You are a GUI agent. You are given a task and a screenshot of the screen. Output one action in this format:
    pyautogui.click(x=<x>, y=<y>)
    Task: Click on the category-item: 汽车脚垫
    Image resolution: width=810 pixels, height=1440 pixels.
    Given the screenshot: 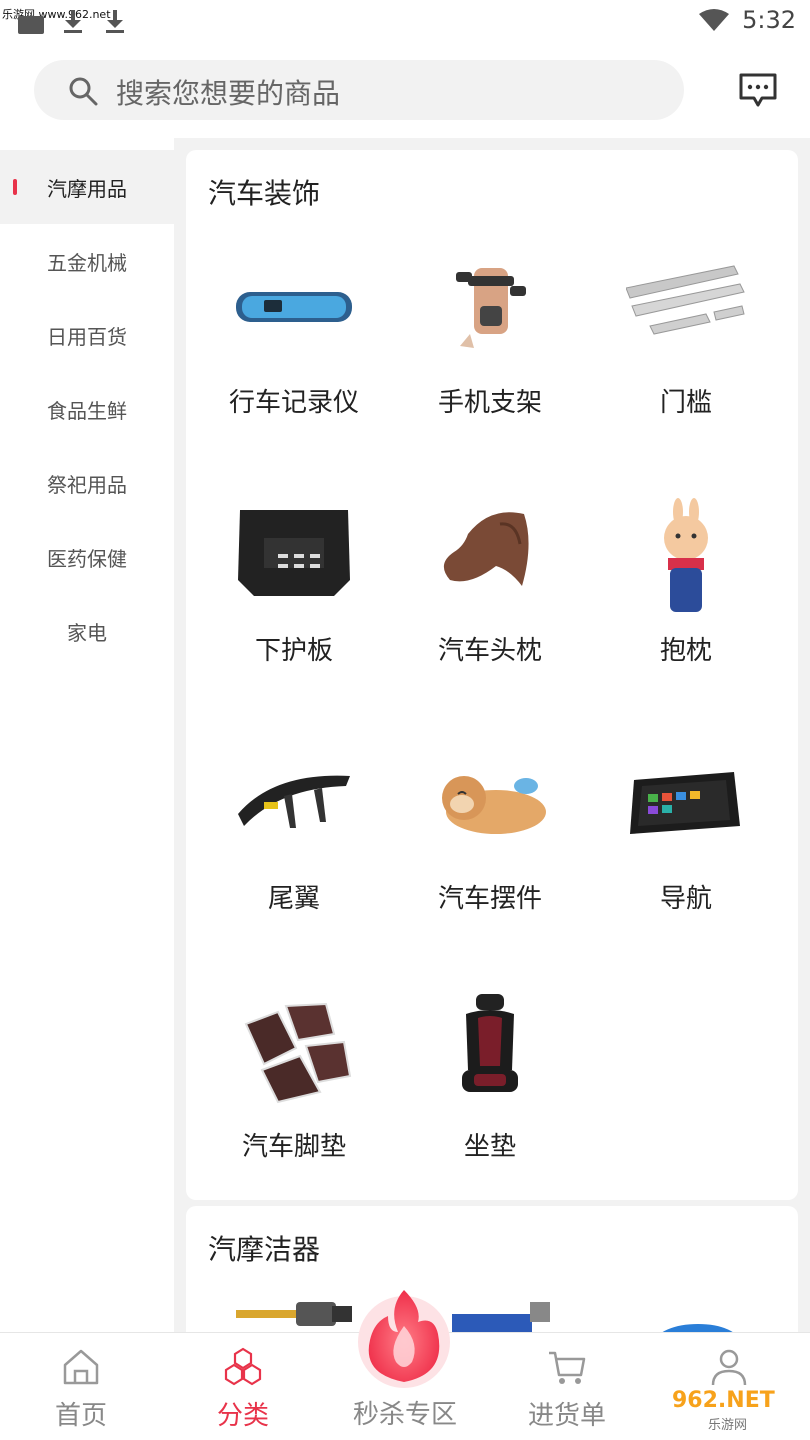 What is the action you would take?
    pyautogui.click(x=294, y=1087)
    